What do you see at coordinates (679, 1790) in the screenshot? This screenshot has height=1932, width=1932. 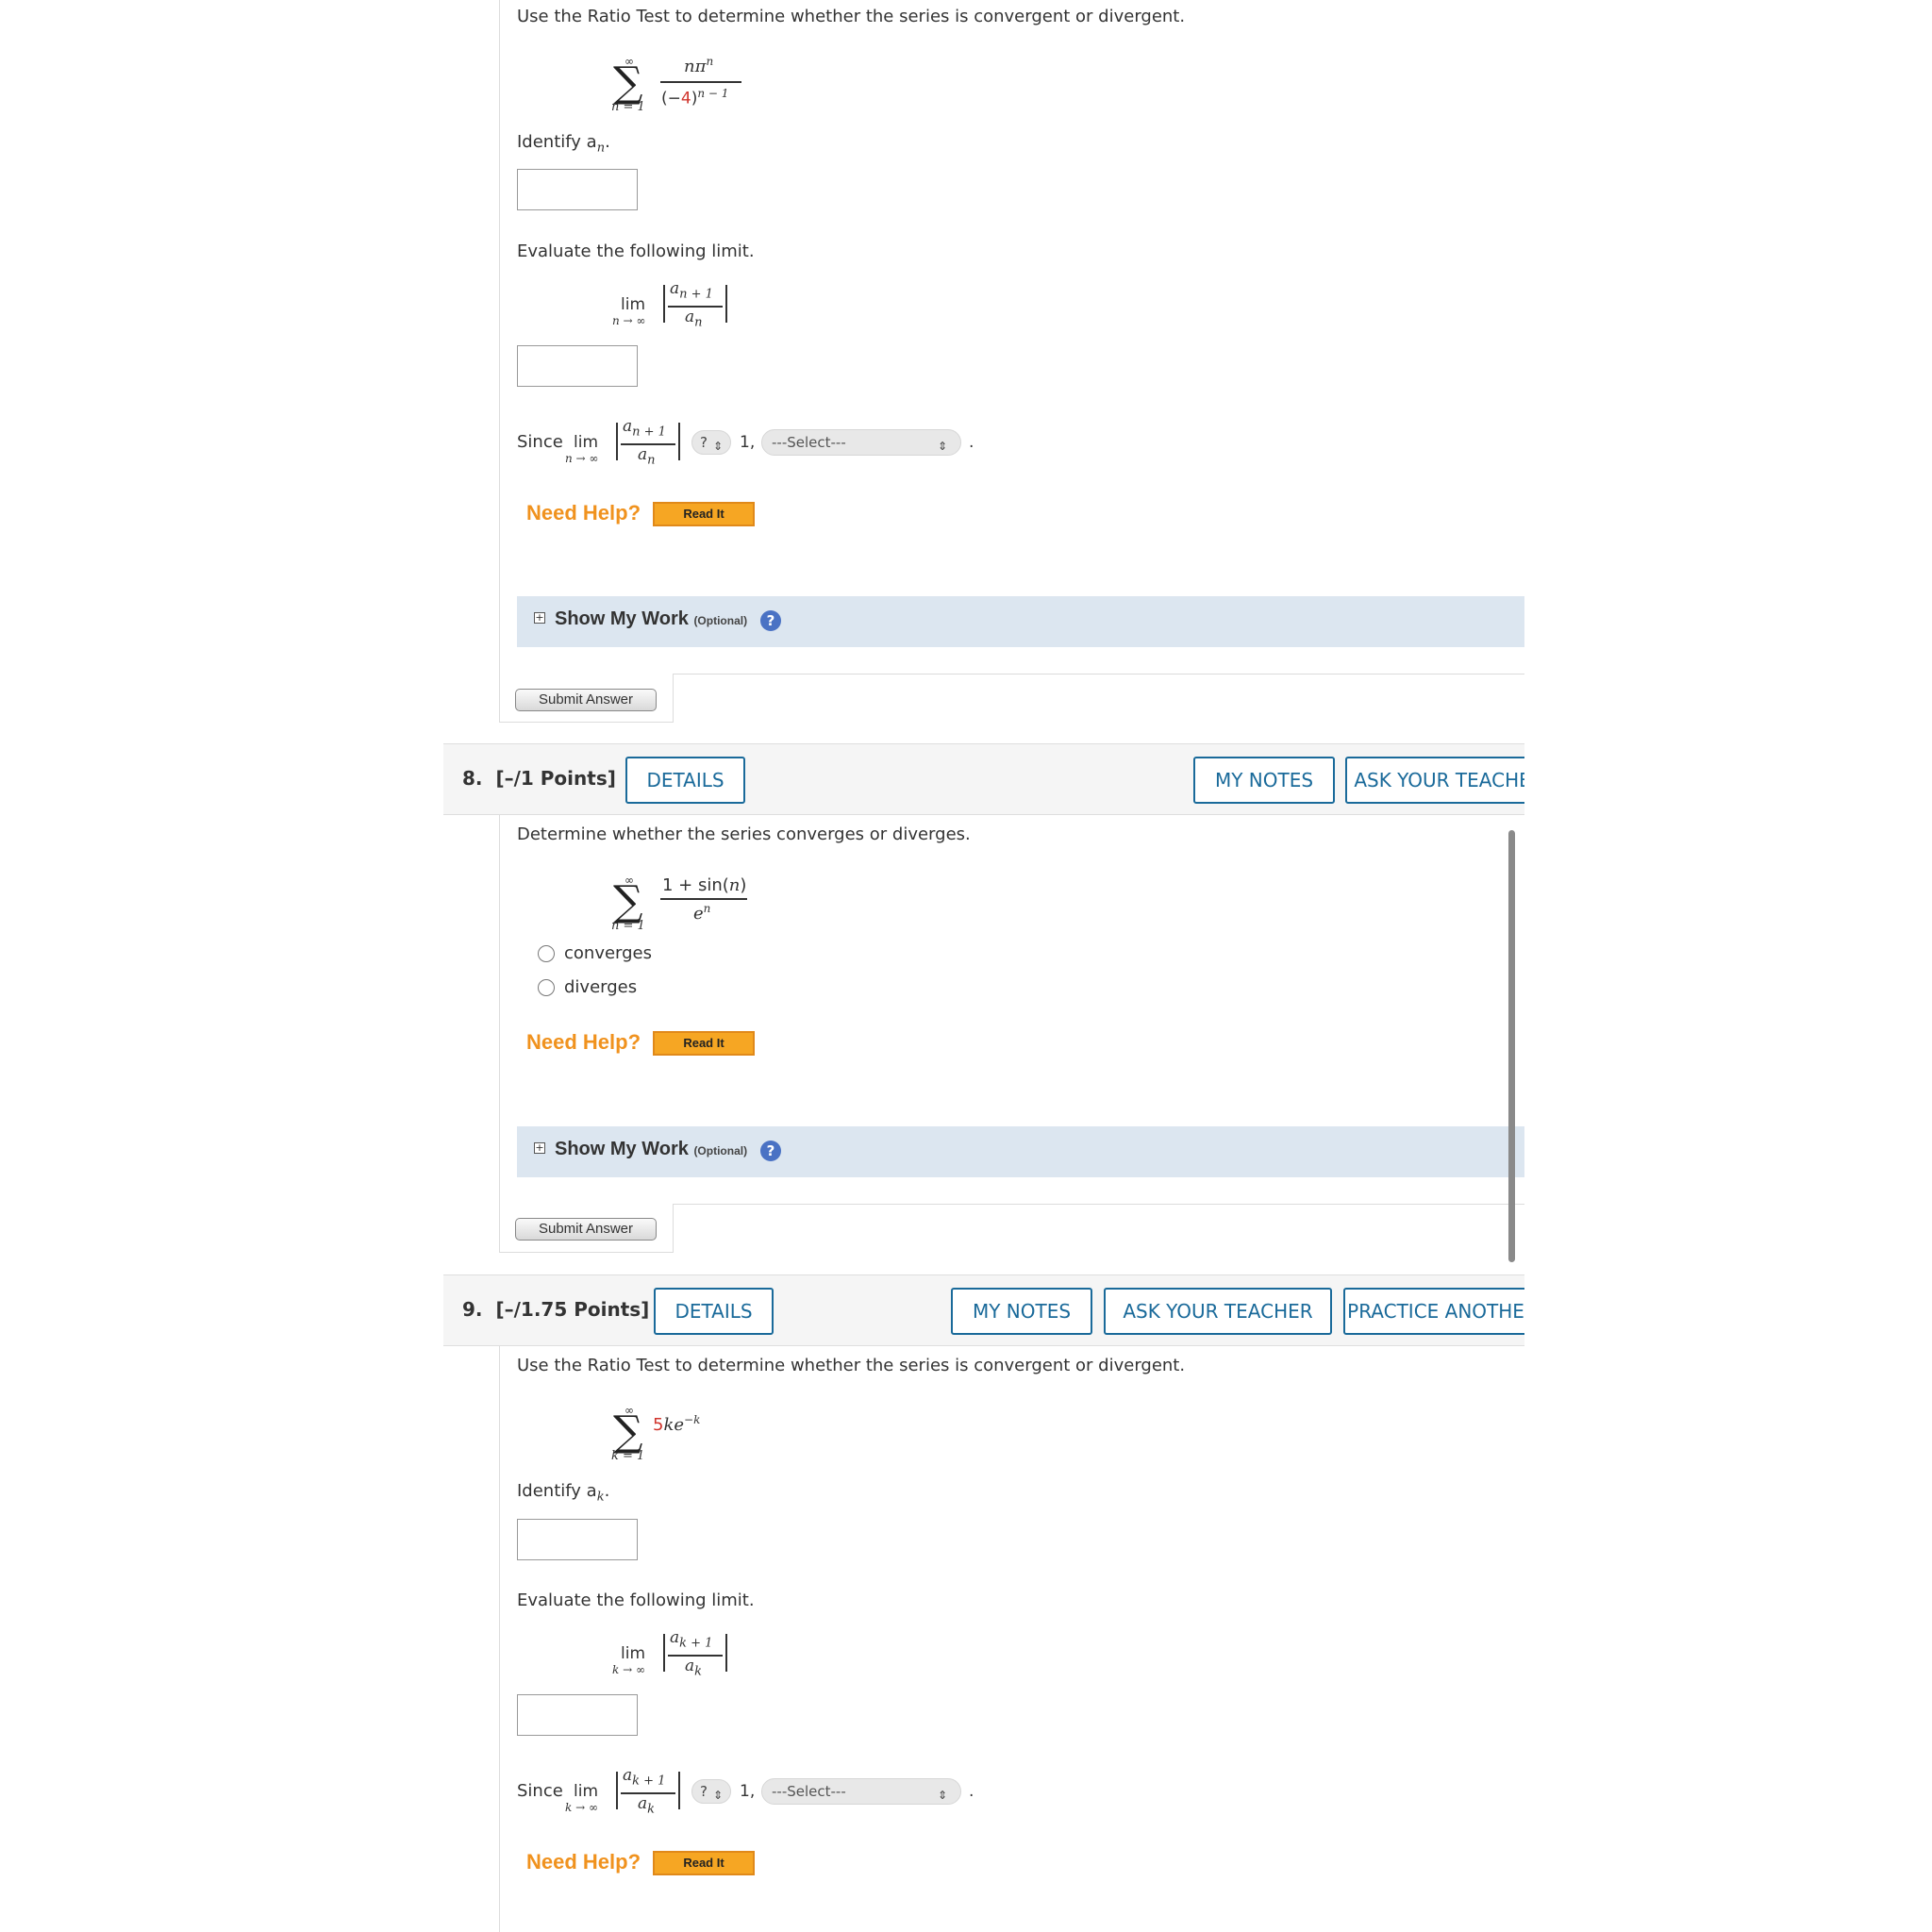 I see `q9-since-abs-right` at bounding box center [679, 1790].